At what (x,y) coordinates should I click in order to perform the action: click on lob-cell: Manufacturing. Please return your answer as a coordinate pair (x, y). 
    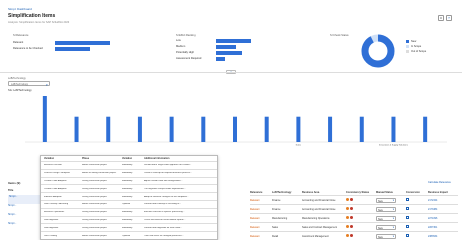
    Looking at the image, I should click on (280, 218).